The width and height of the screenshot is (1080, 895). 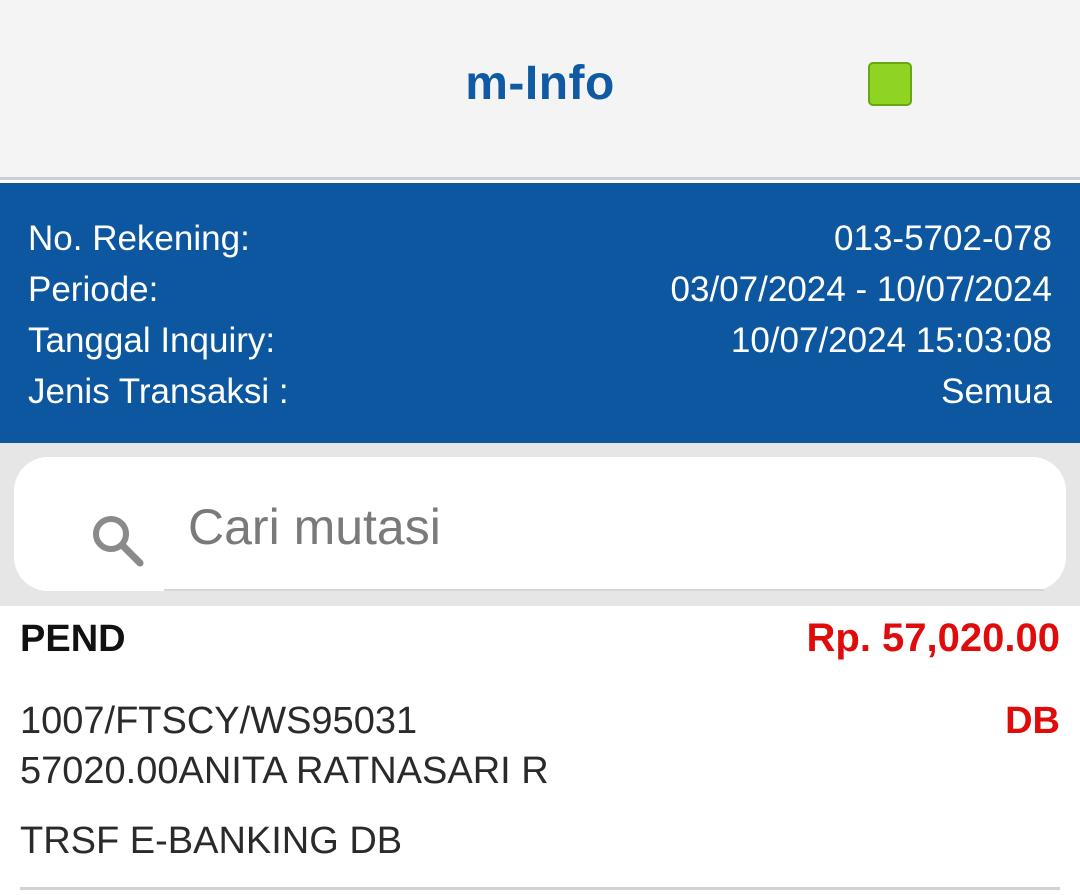 I want to click on transaction-status: PEND, so click(x=73, y=639).